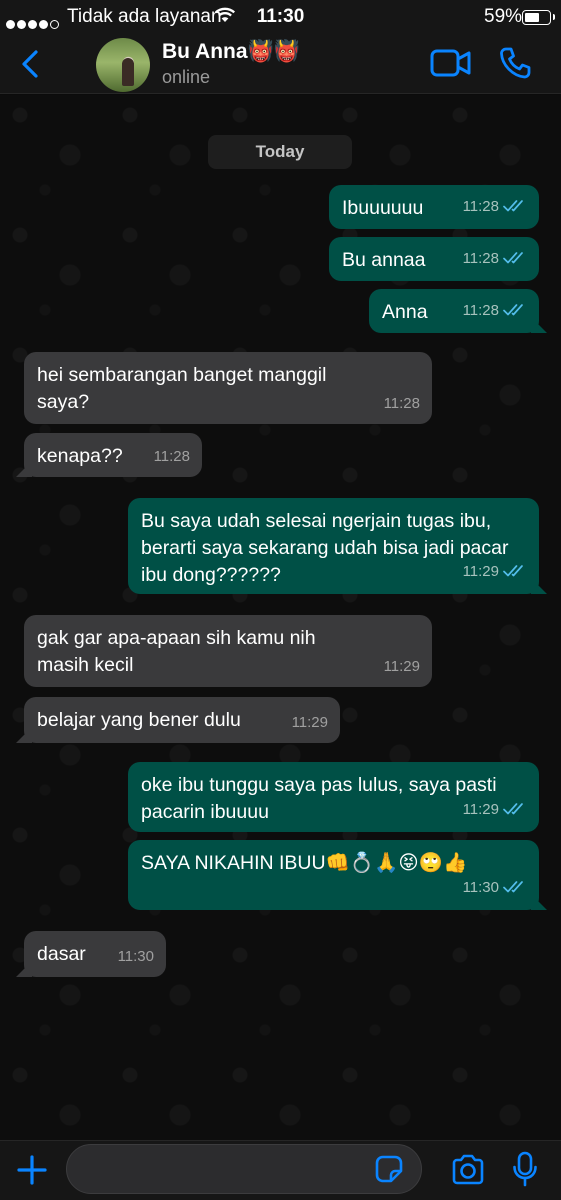 The width and height of the screenshot is (561, 1200). I want to click on voice-call-button, so click(515, 63).